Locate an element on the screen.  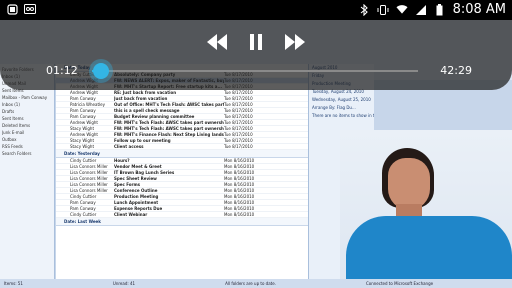
vibrate-icon is located at coordinates (383, 10).